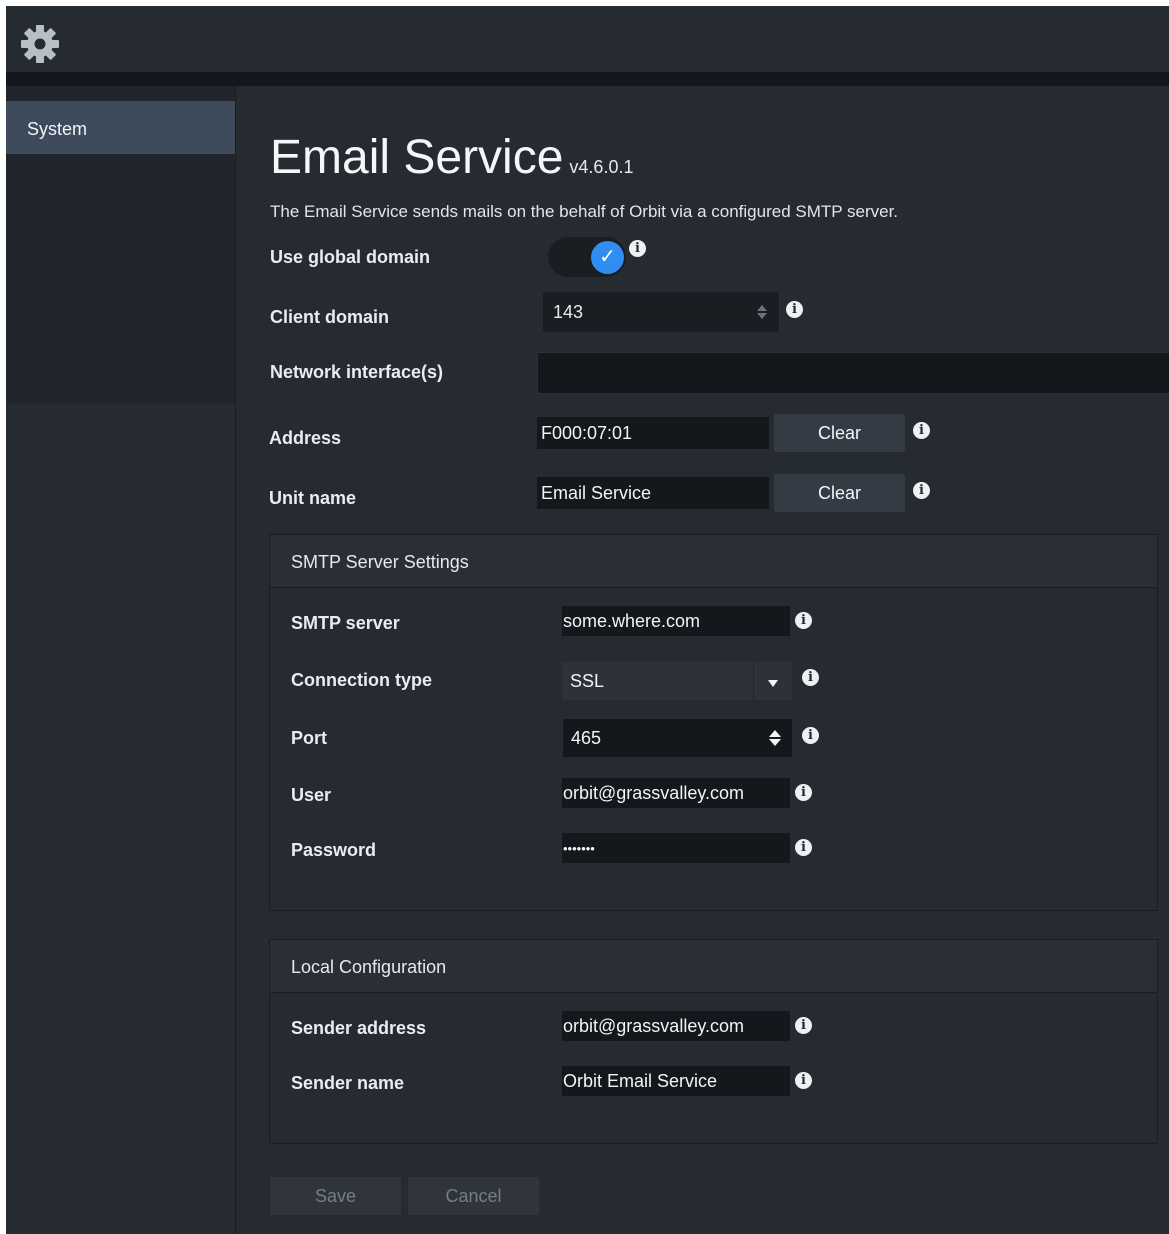 This screenshot has height=1234, width=1169. I want to click on client-domain-label: Client domain, so click(330, 317).